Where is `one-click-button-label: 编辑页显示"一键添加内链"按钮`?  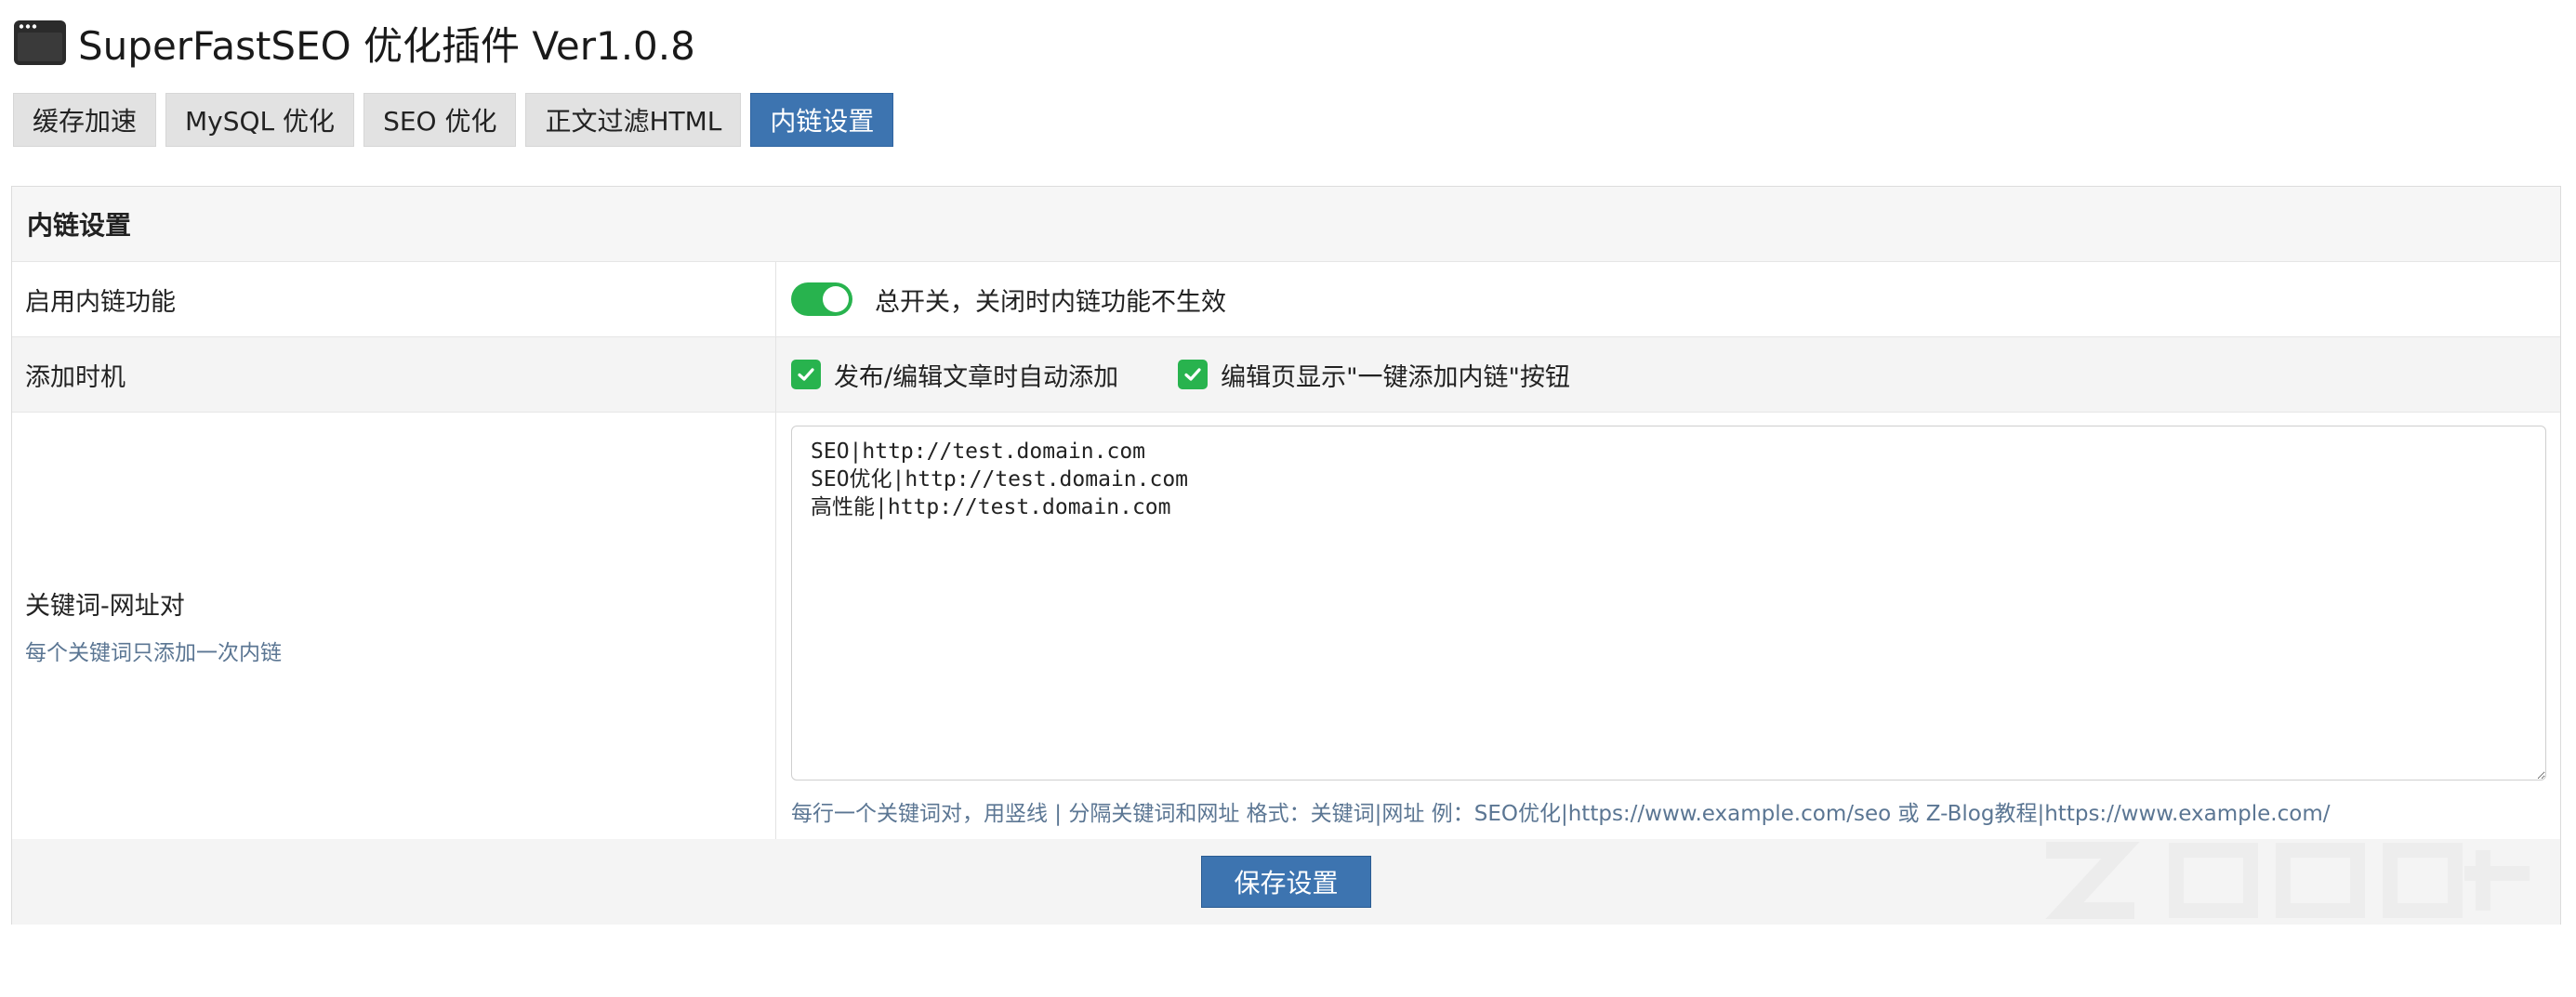 one-click-button-label: 编辑页显示"一键添加内链"按钮 is located at coordinates (1395, 377).